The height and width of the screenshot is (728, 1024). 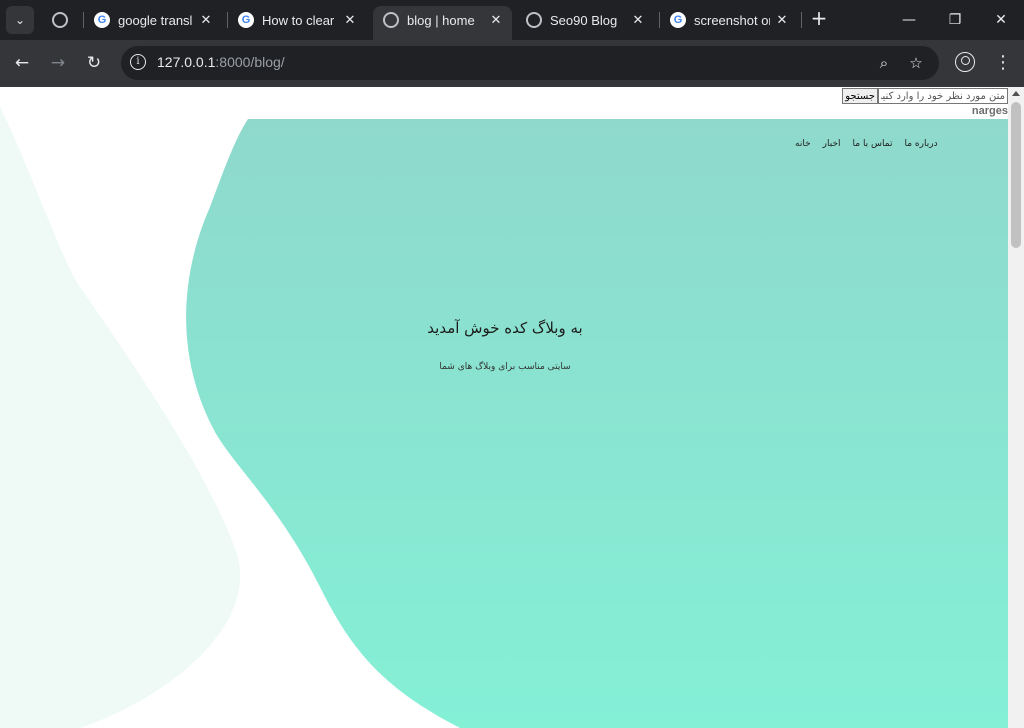 I want to click on nav-item-contact: تماس با ما, so click(x=873, y=144).